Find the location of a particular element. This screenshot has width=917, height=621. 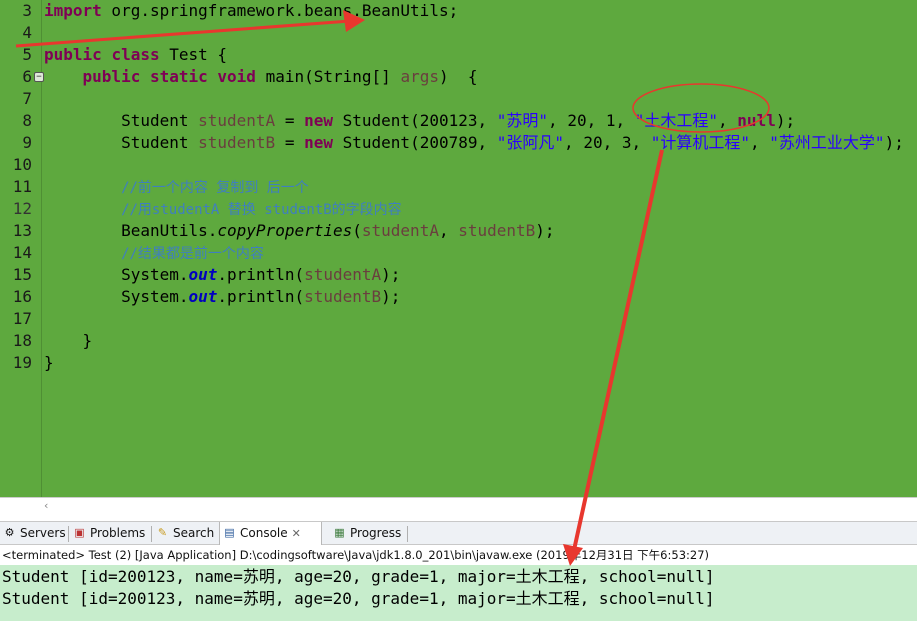

line-number: 14 is located at coordinates (22, 252).